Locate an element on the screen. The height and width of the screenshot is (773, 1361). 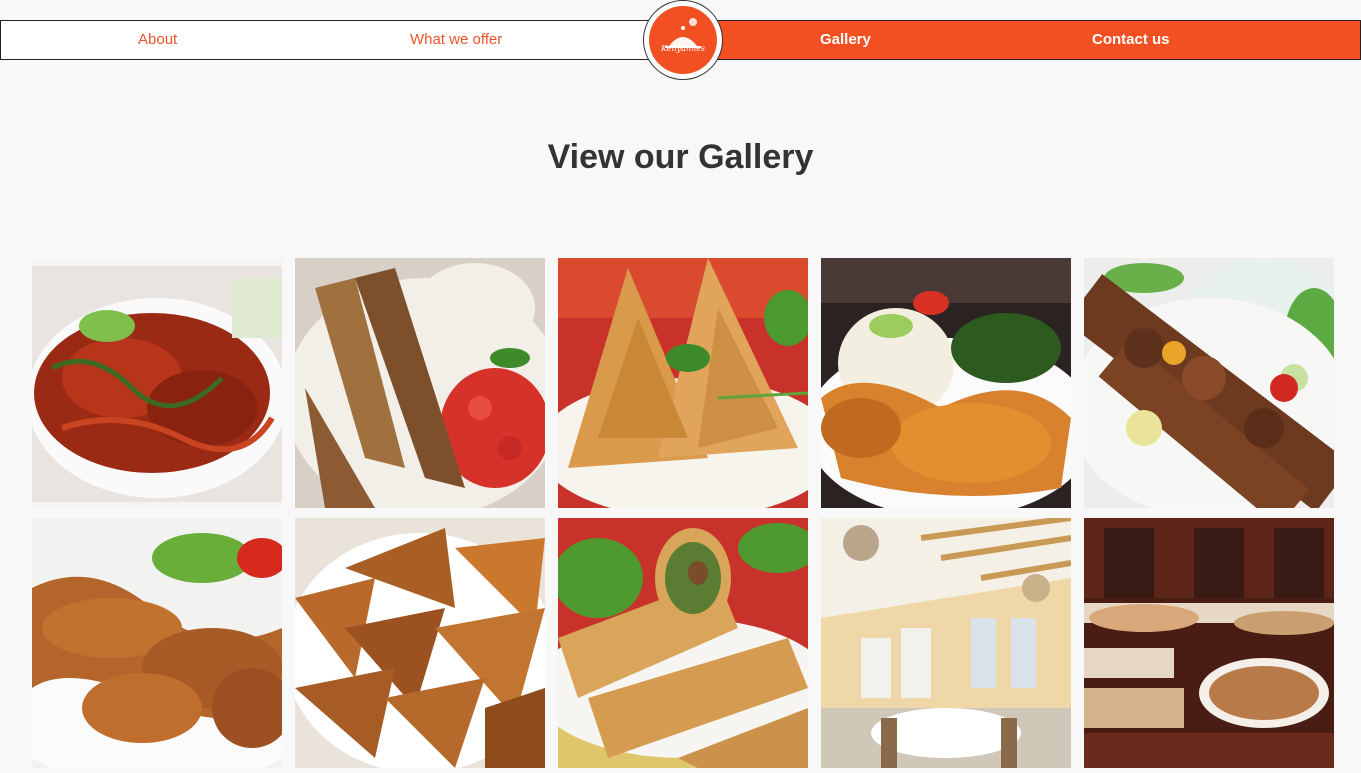
chili-squid-photo is located at coordinates (157, 383).